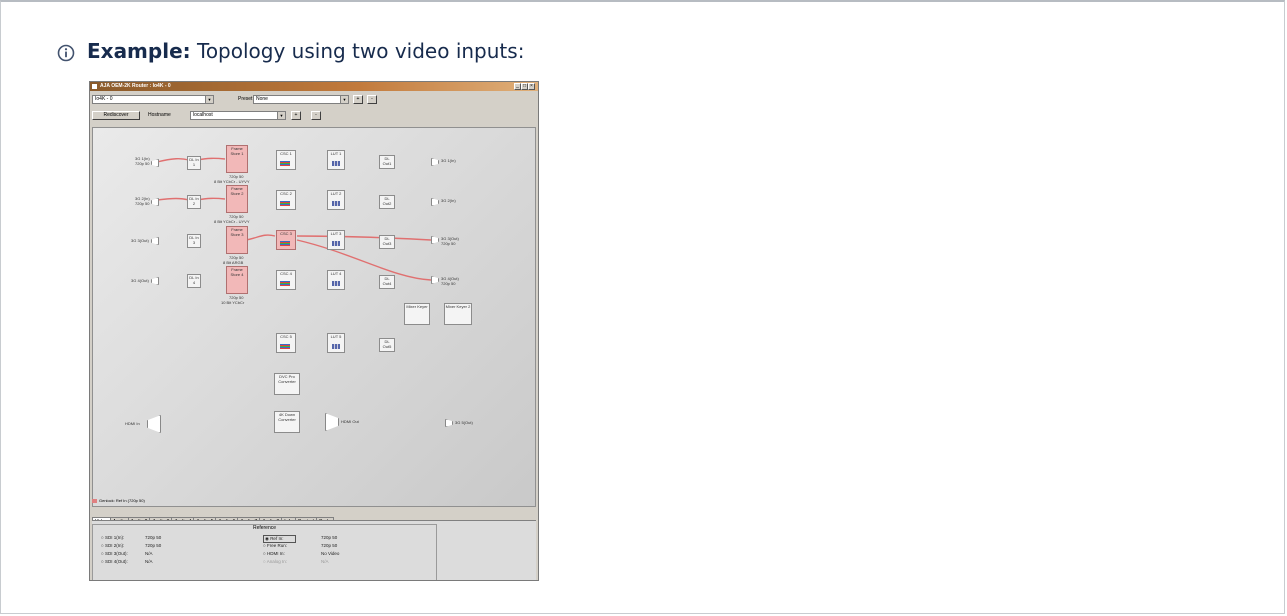  Describe the element at coordinates (301, 99) in the screenshot. I see `preset-select: None ▼` at that location.